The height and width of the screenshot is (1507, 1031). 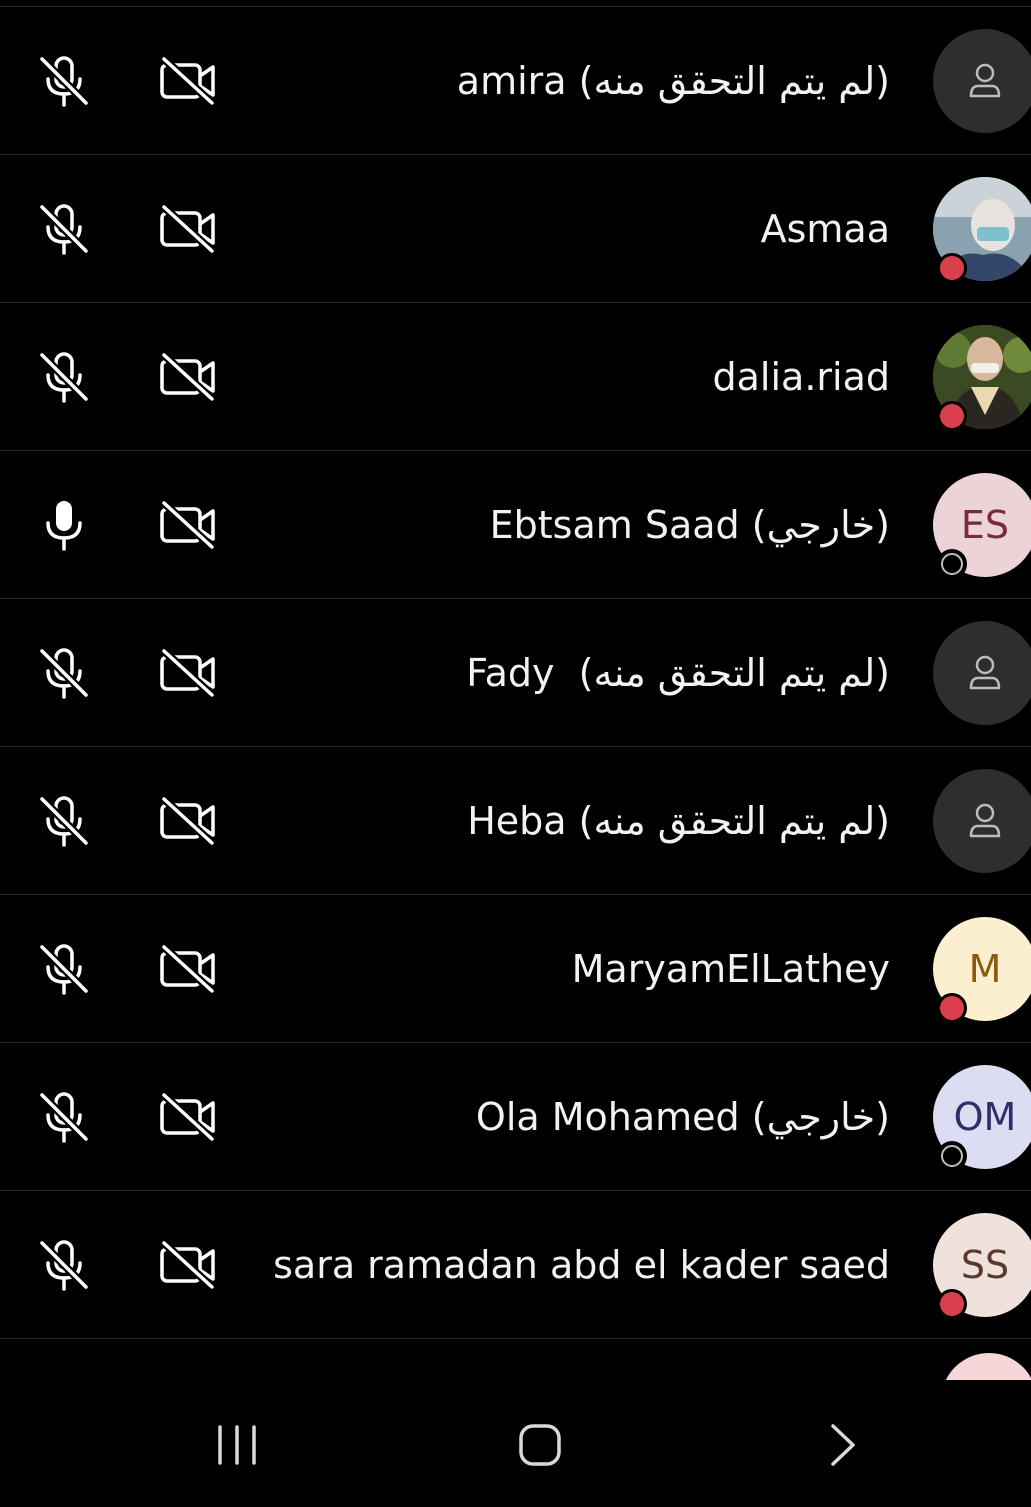 I want to click on participant-name: Fady (لم يتم التحقق منه), so click(x=678, y=673).